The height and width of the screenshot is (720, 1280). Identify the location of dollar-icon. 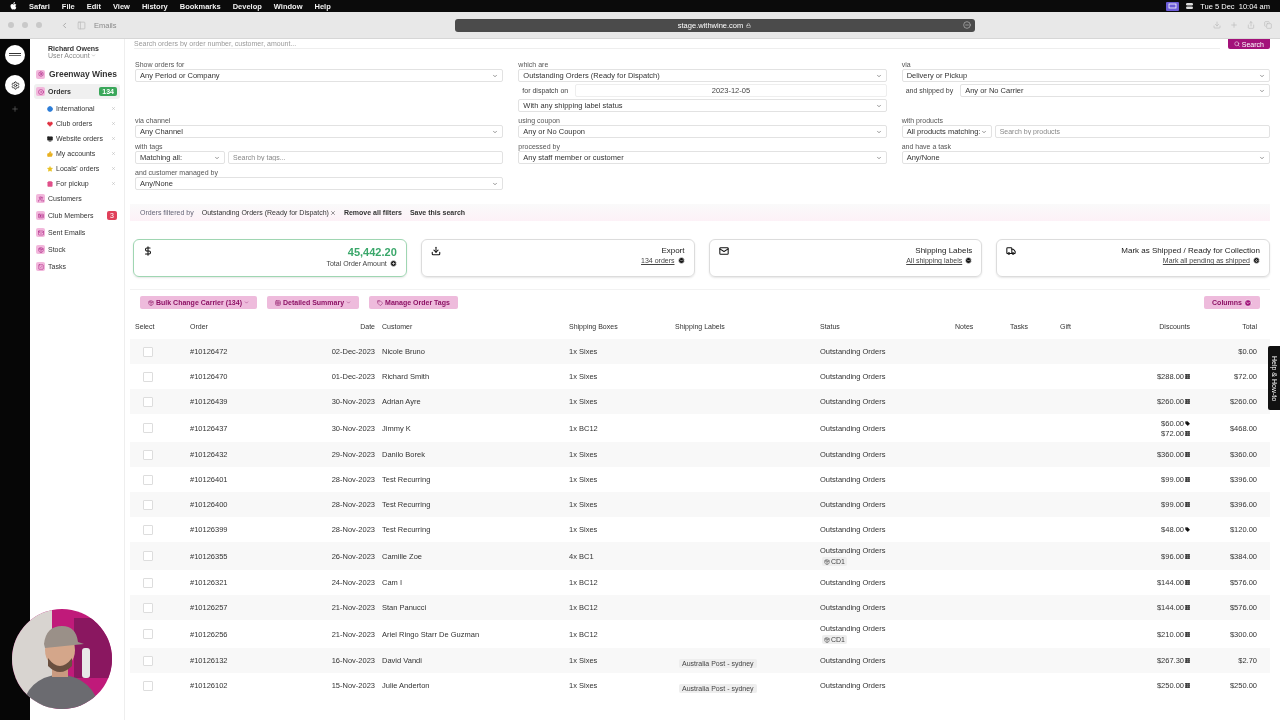
(148, 251).